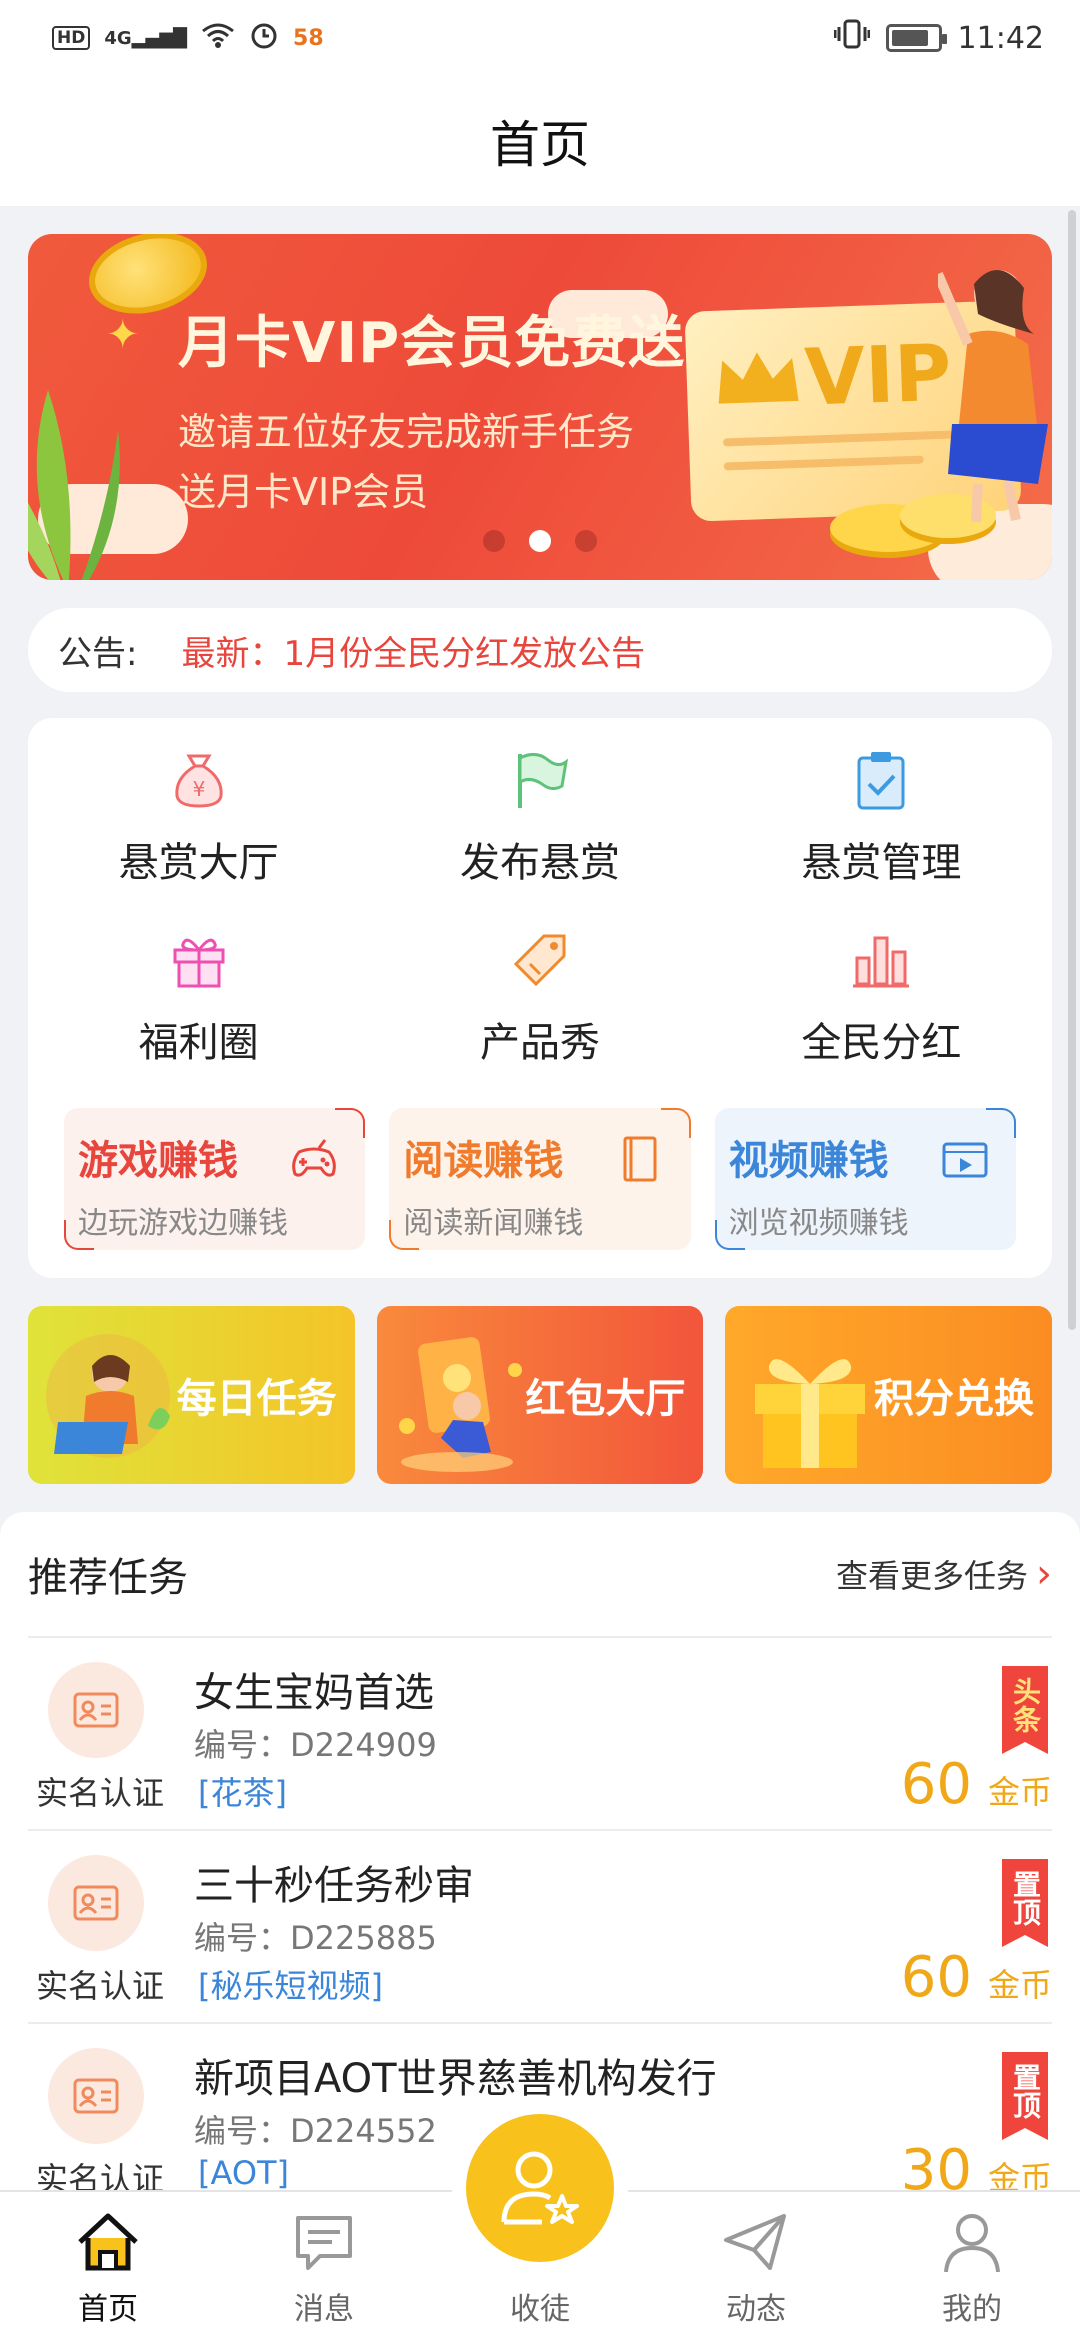 The width and height of the screenshot is (1080, 2340). I want to click on scrollbar, so click(1072, 770).